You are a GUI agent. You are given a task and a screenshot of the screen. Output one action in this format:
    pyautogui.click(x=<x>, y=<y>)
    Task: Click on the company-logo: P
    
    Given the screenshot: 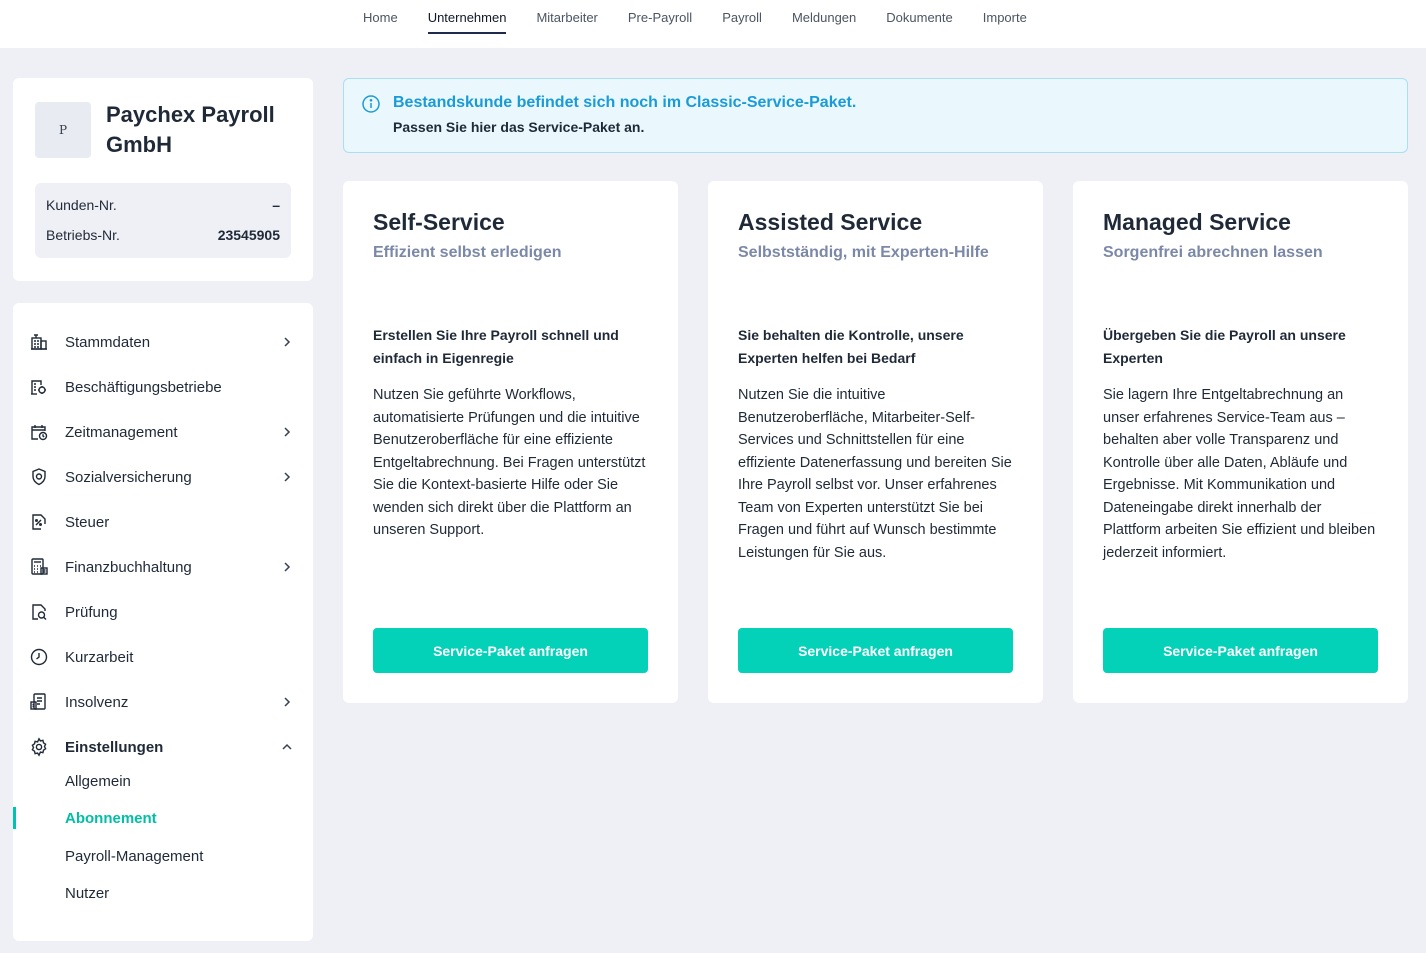 What is the action you would take?
    pyautogui.click(x=63, y=130)
    